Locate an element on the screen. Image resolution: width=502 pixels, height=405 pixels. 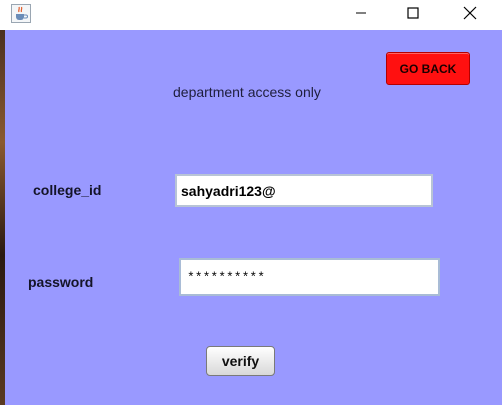
maximize-icon is located at coordinates (413, 15).